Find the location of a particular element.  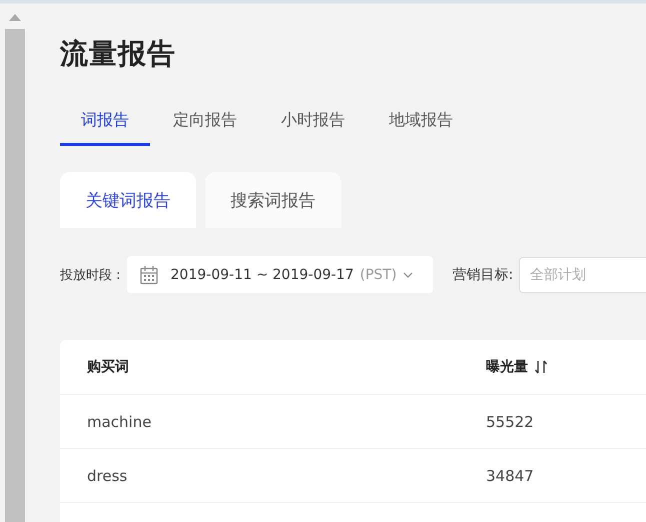

table-cell: machine is located at coordinates (119, 421).